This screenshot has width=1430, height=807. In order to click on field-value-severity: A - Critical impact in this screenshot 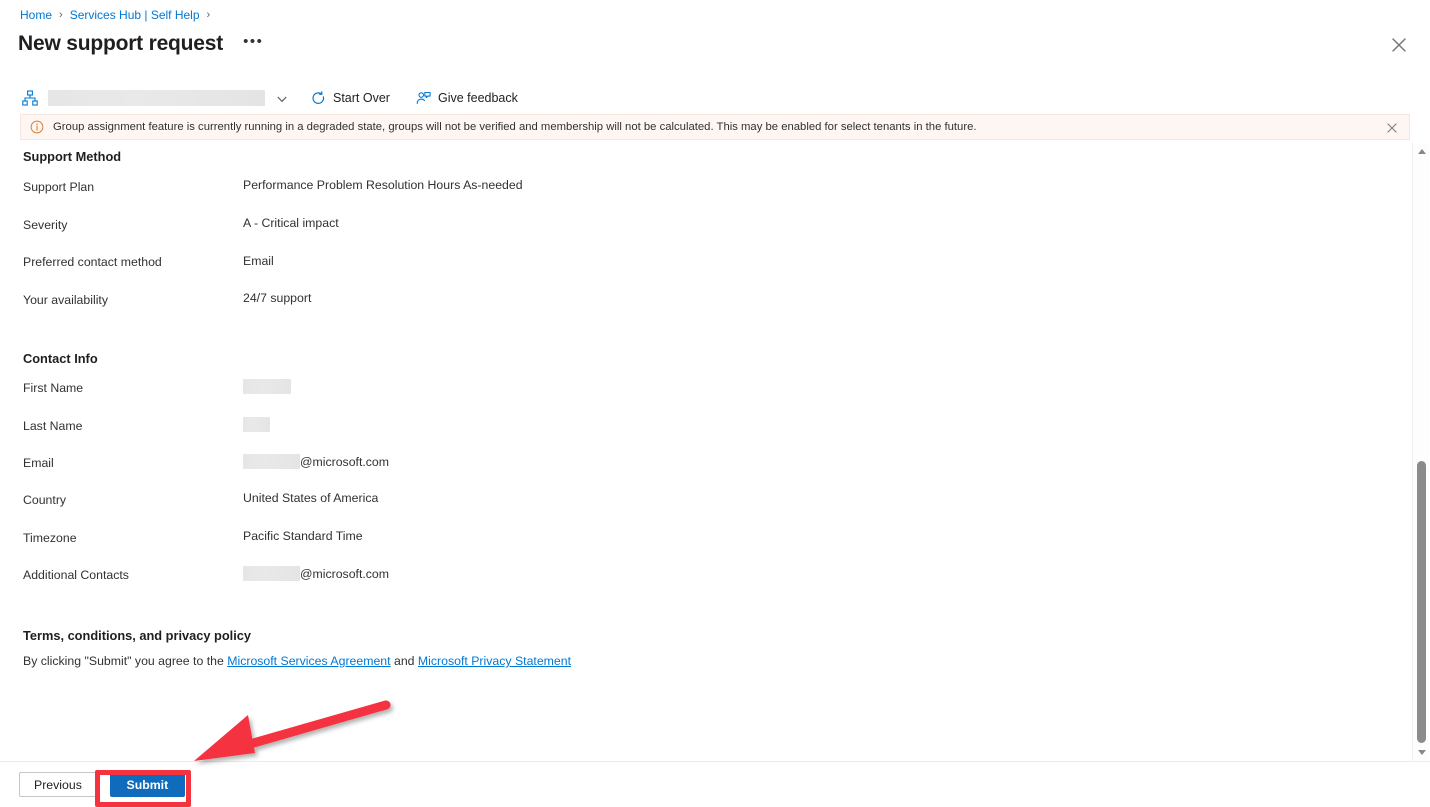, I will do `click(291, 223)`.